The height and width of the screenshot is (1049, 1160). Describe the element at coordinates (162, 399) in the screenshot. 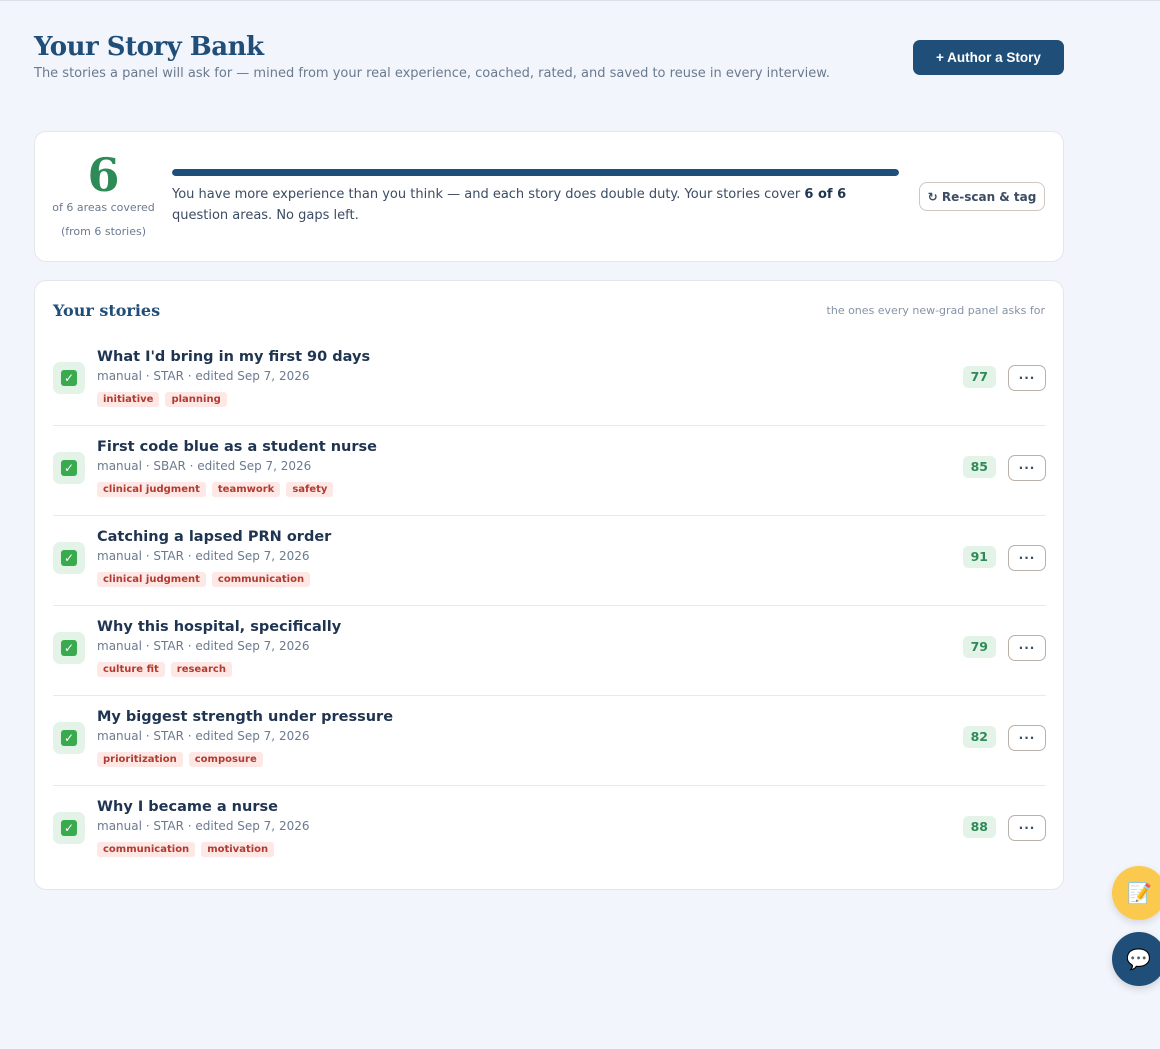

I see `story-tags: initiative planning` at that location.